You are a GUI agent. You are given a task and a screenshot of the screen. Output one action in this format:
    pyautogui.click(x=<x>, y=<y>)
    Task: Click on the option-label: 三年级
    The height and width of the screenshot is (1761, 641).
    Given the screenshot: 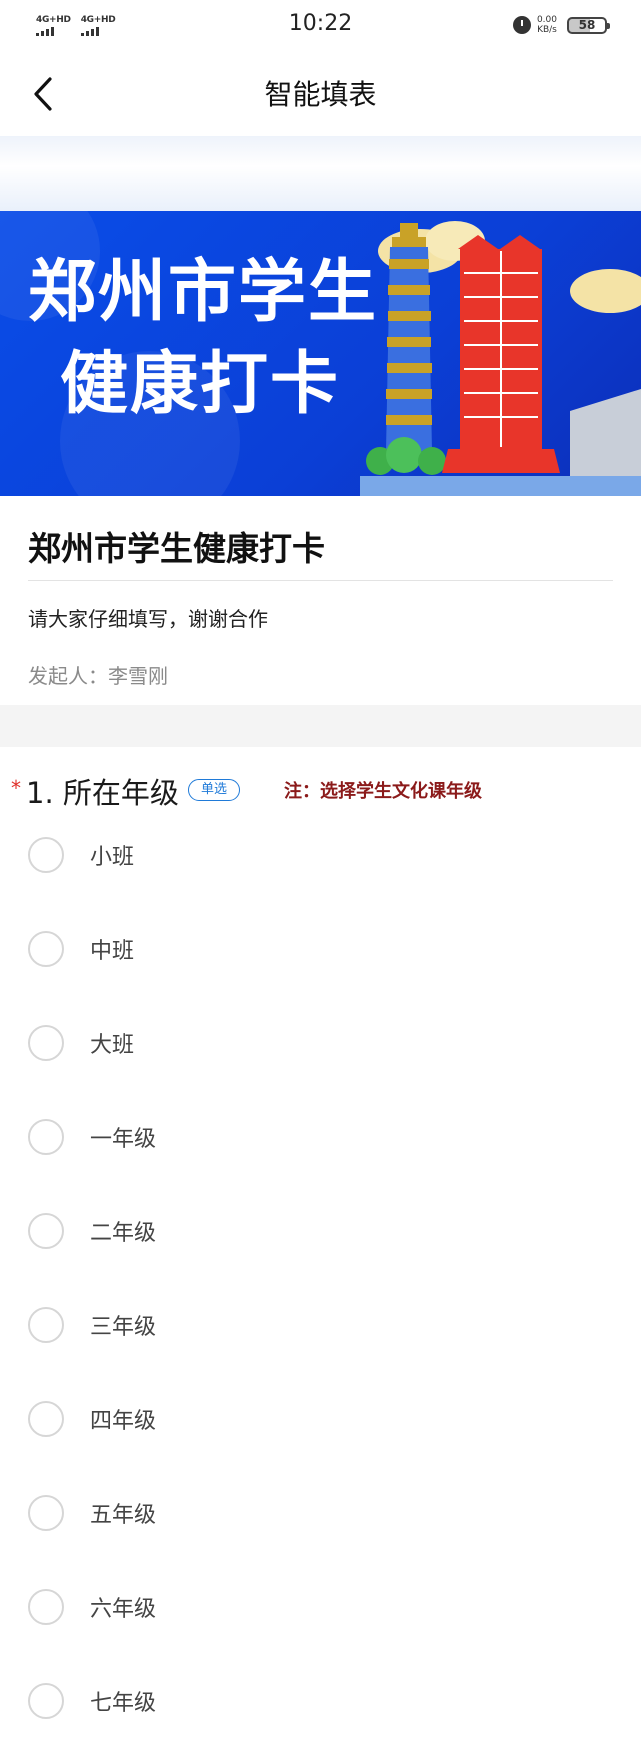 What is the action you would take?
    pyautogui.click(x=123, y=1327)
    